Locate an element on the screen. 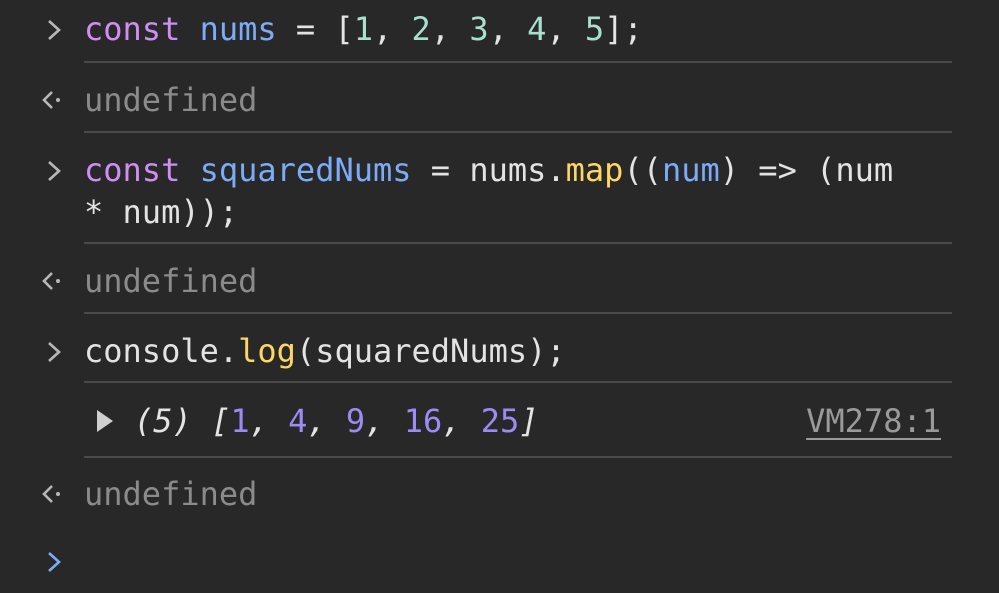 The height and width of the screenshot is (593, 999). code-token: 25 is located at coordinates (500, 421).